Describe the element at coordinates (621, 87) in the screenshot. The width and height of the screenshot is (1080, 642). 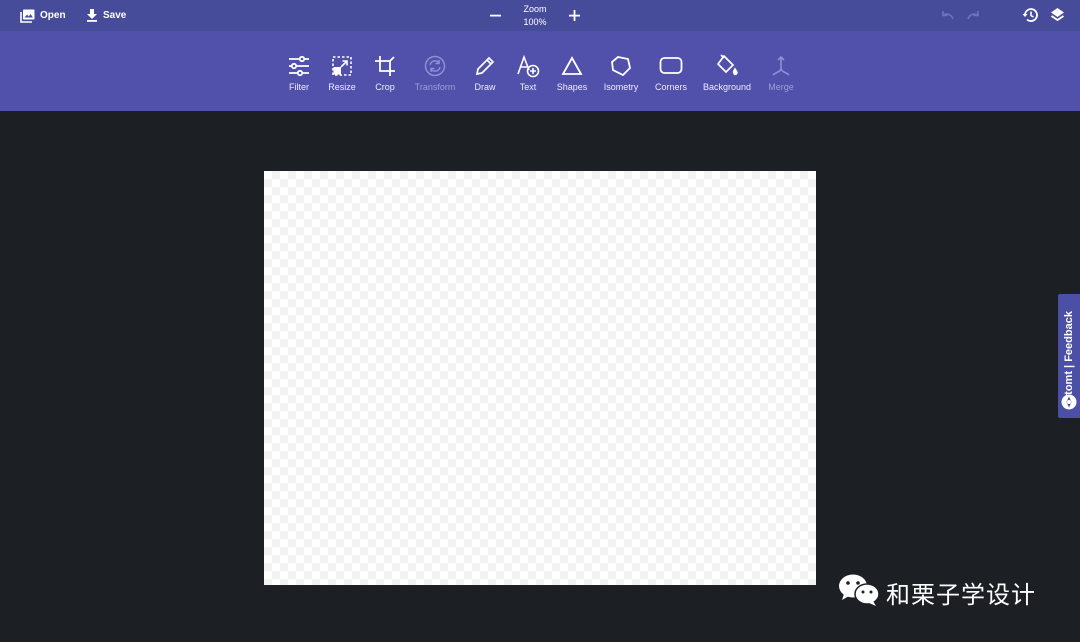
I see `tool-label: Isometry` at that location.